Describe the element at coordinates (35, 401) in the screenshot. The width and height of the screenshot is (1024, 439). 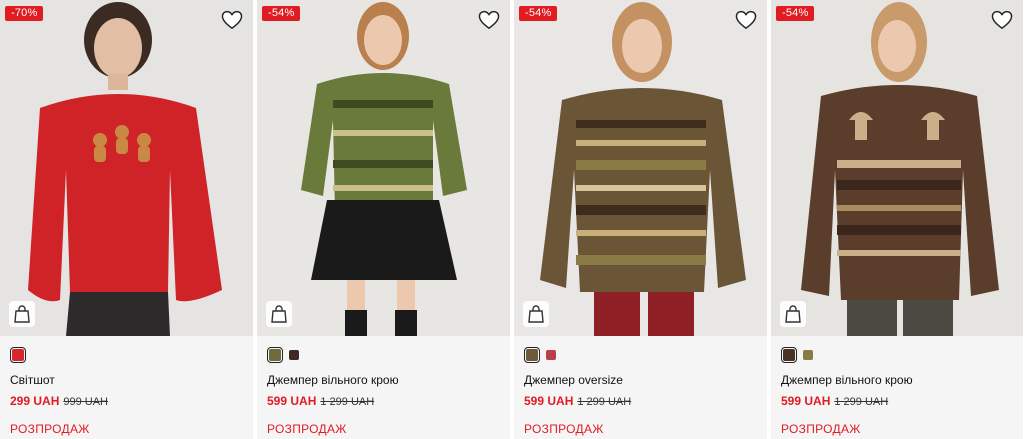
I see `sale-price: 299 UAH` at that location.